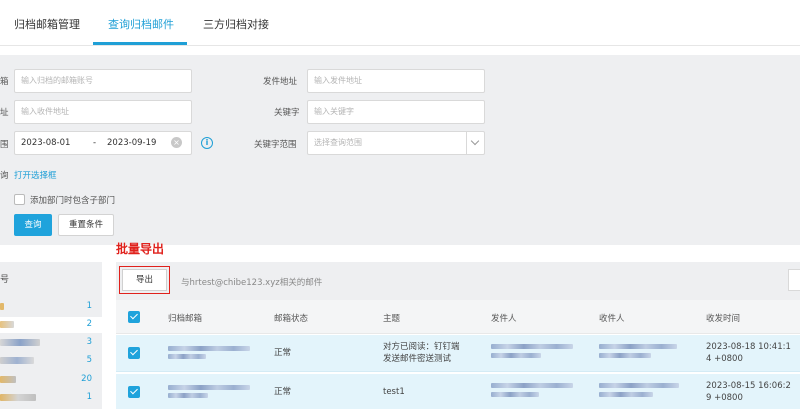 Image resolution: width=800 pixels, height=409 pixels. I want to click on column-recipient: 收件人, so click(612, 318).